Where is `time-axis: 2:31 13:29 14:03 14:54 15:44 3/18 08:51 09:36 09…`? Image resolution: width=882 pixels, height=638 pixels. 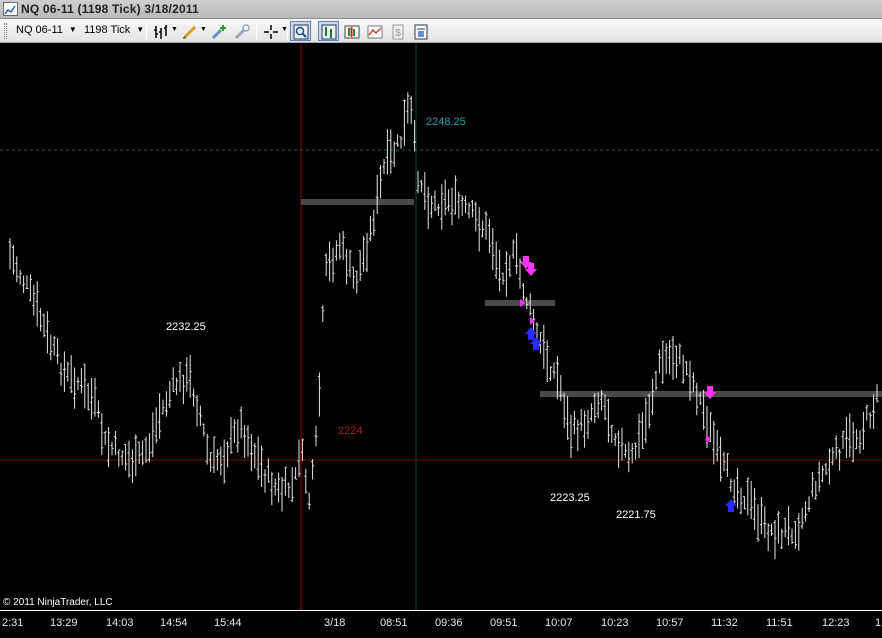 time-axis: 2:31 13:29 14:03 14:54 15:44 3/18 08:51 09:36 09… is located at coordinates (441, 624).